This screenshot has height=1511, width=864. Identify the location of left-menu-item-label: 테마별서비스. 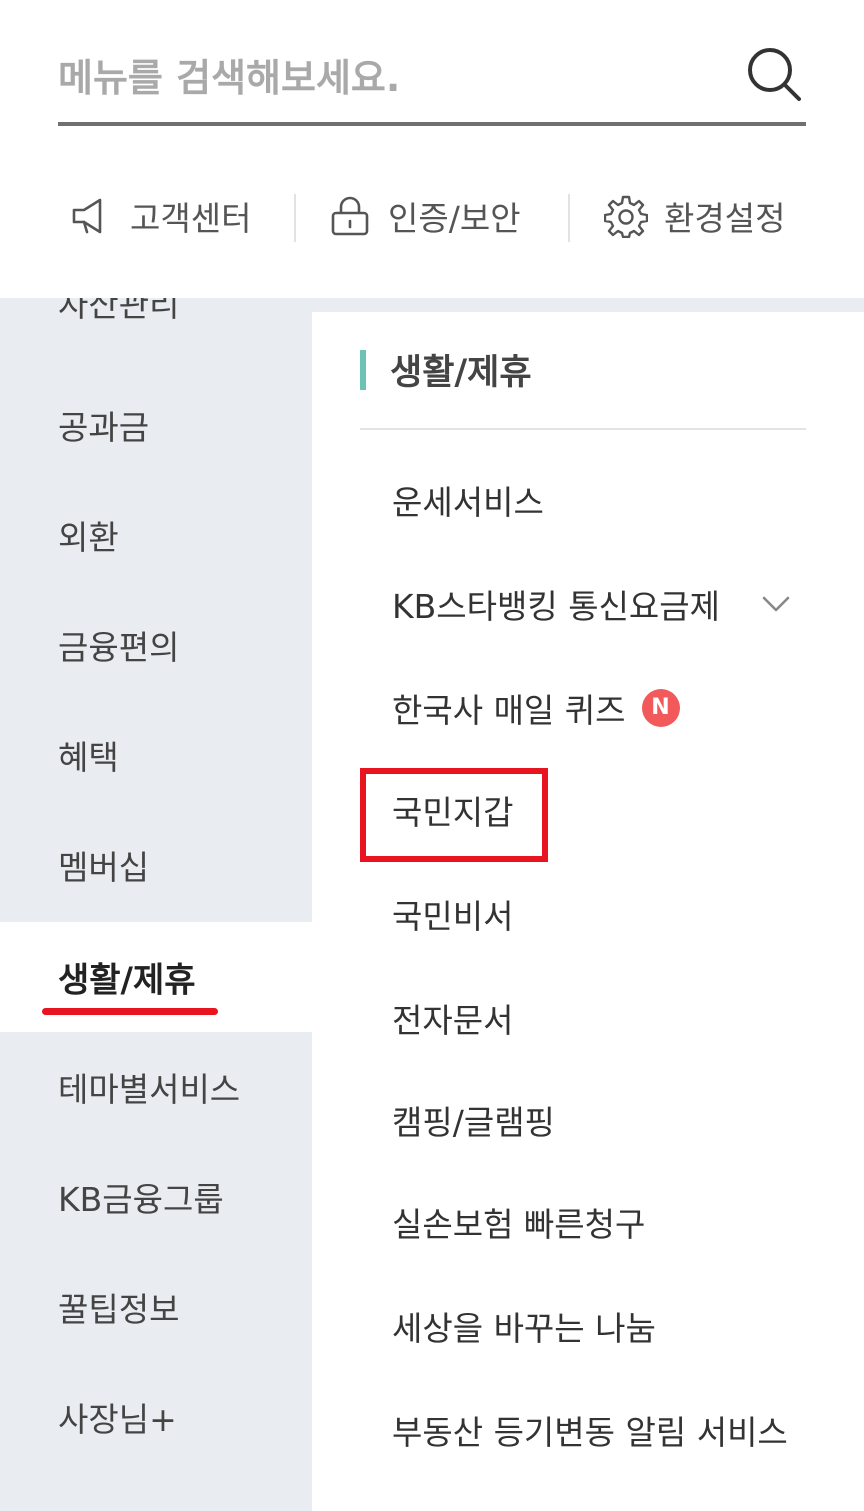
(149, 1089).